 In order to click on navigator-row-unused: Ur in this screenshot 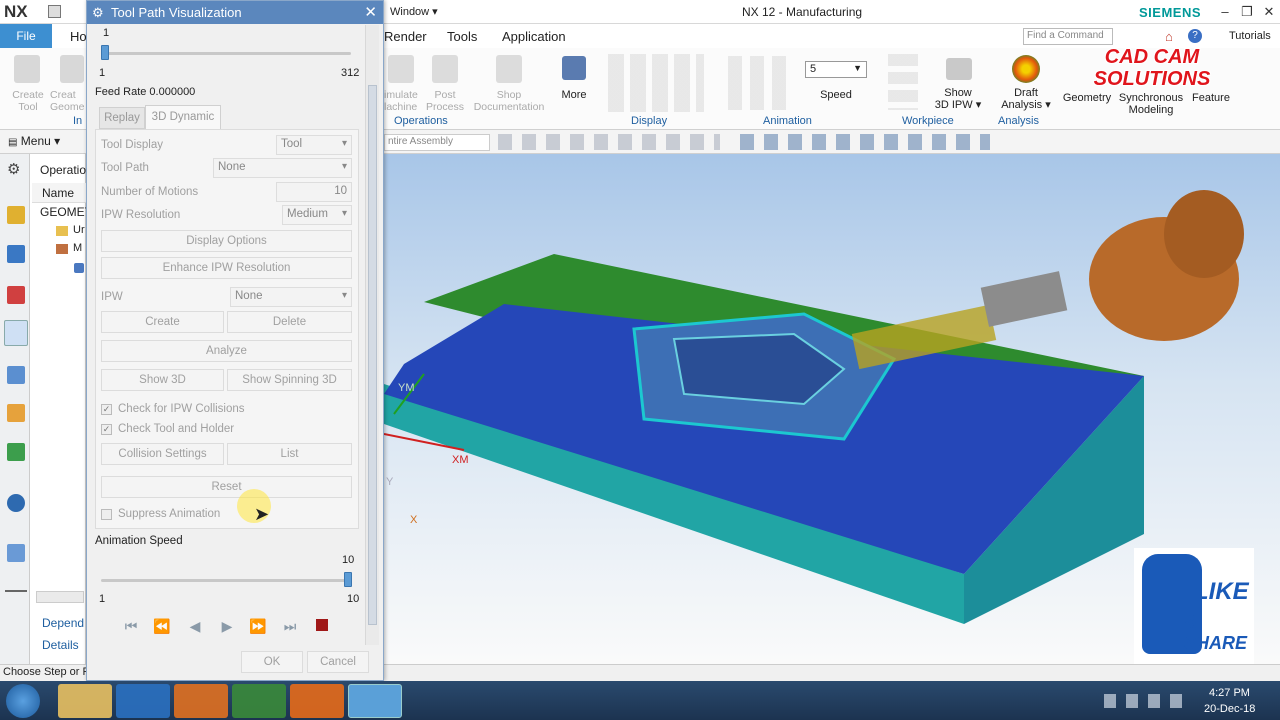, I will do `click(79, 230)`.